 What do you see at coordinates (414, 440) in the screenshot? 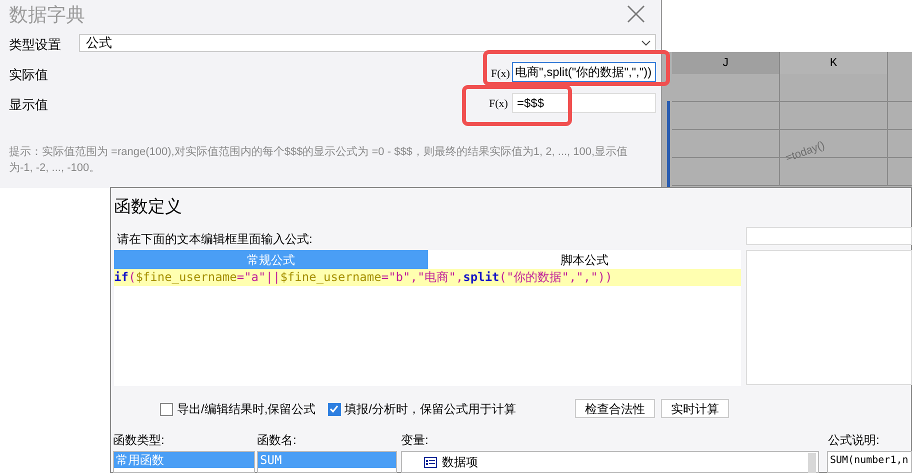
I see `panel-label: 变量:` at bounding box center [414, 440].